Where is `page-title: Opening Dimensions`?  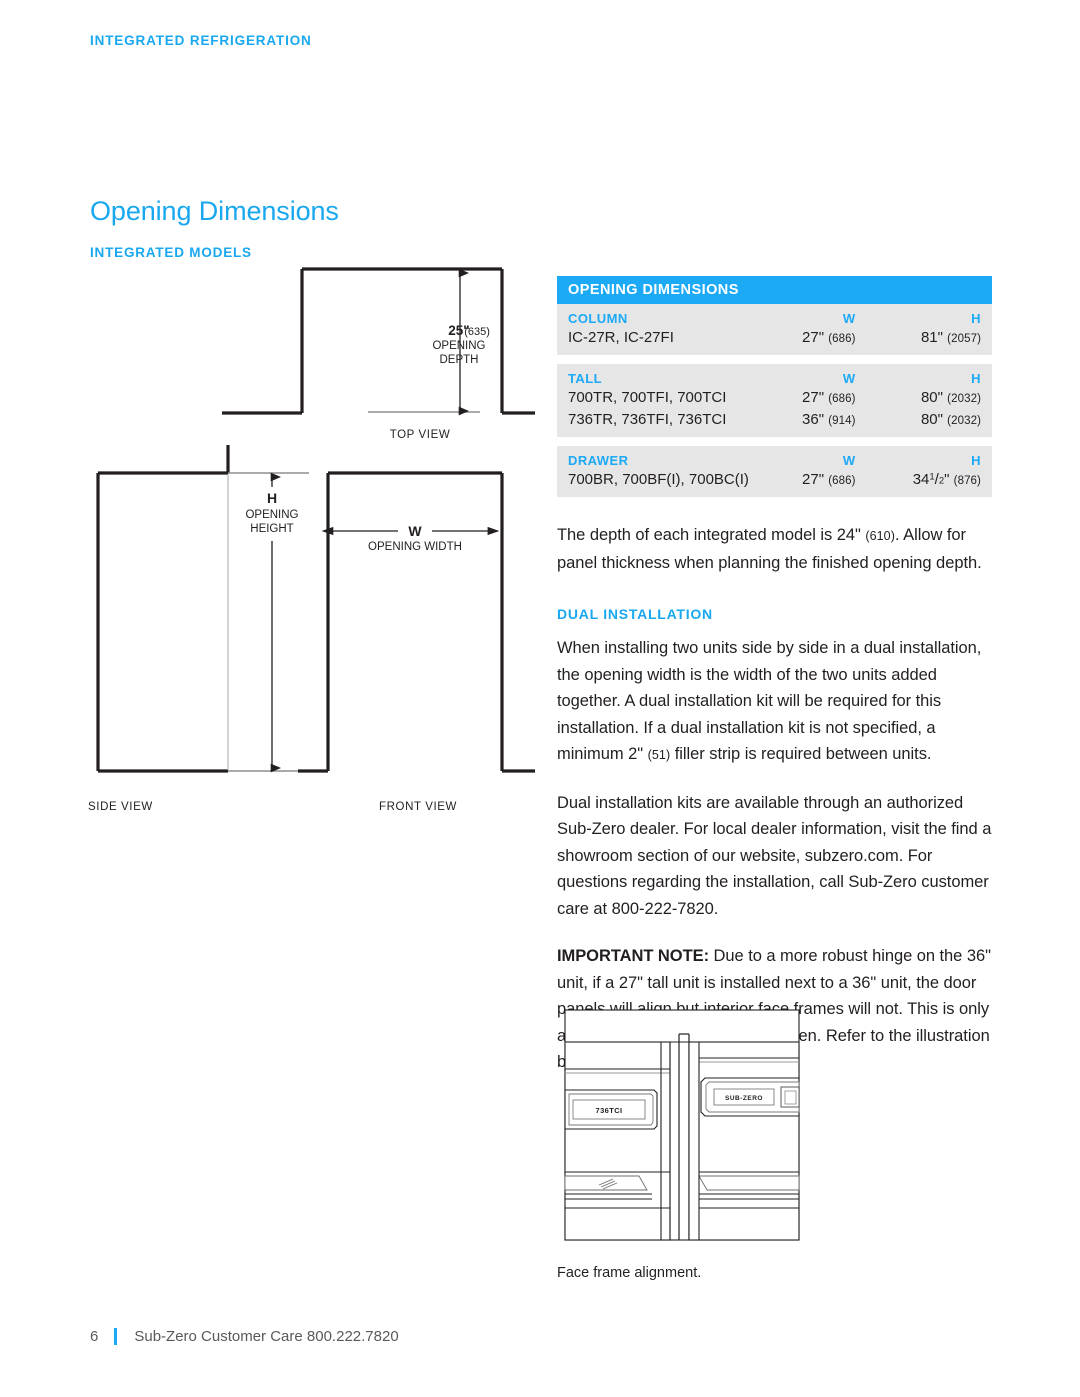 page-title: Opening Dimensions is located at coordinates (214, 211).